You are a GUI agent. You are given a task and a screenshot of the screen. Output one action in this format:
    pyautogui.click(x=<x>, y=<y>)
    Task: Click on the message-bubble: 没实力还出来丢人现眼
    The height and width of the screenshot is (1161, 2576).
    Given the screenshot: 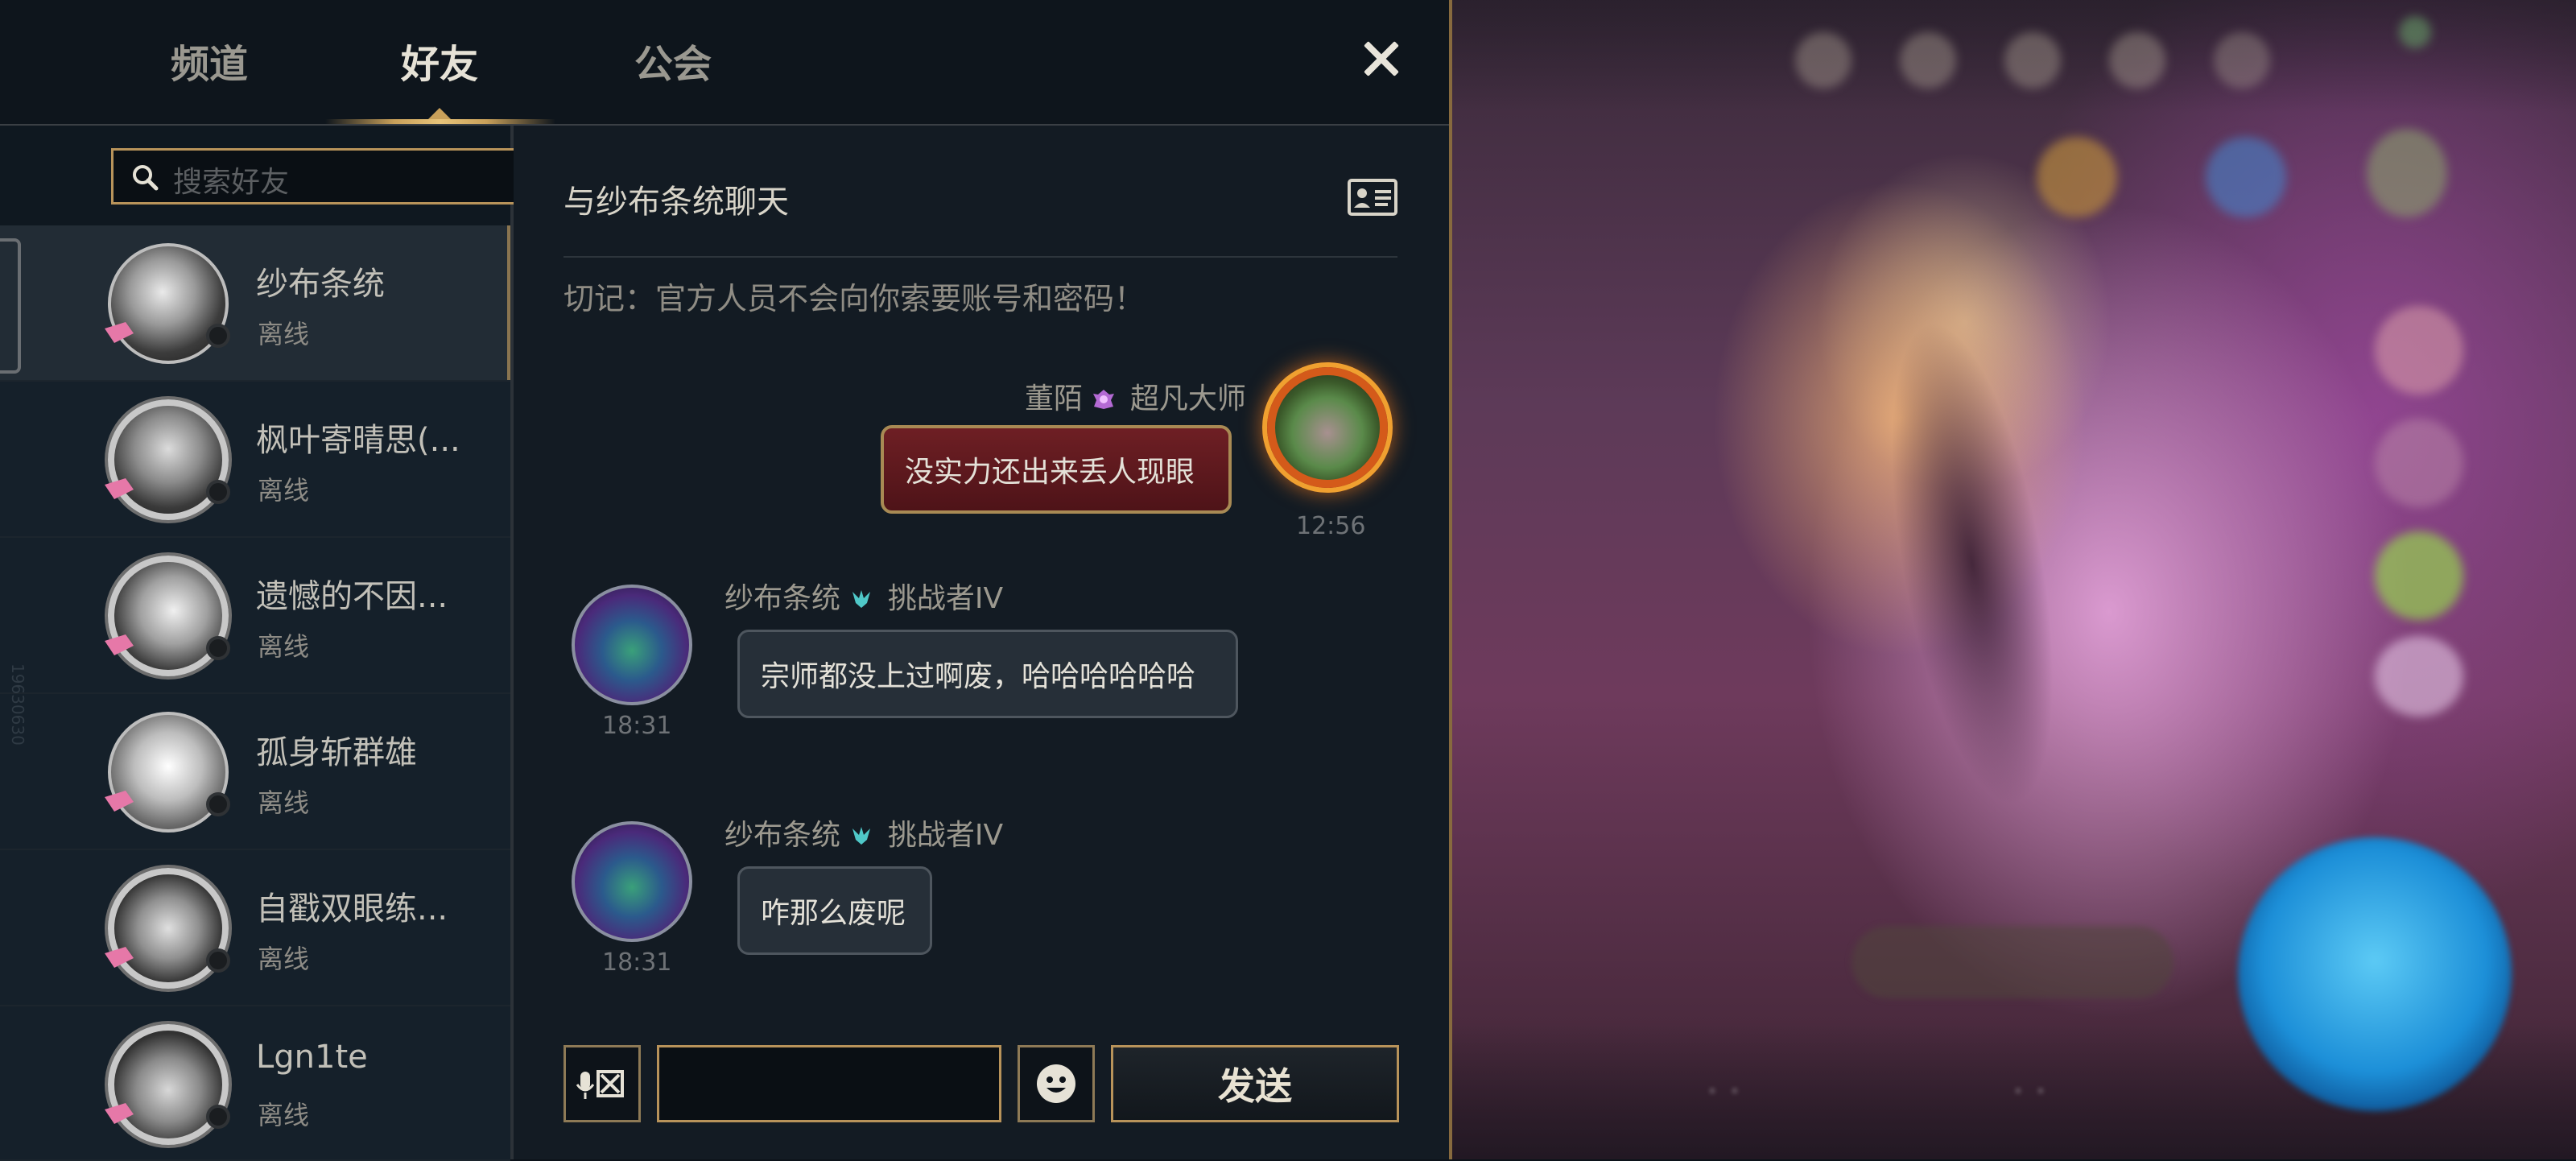 What is the action you would take?
    pyautogui.click(x=1056, y=470)
    